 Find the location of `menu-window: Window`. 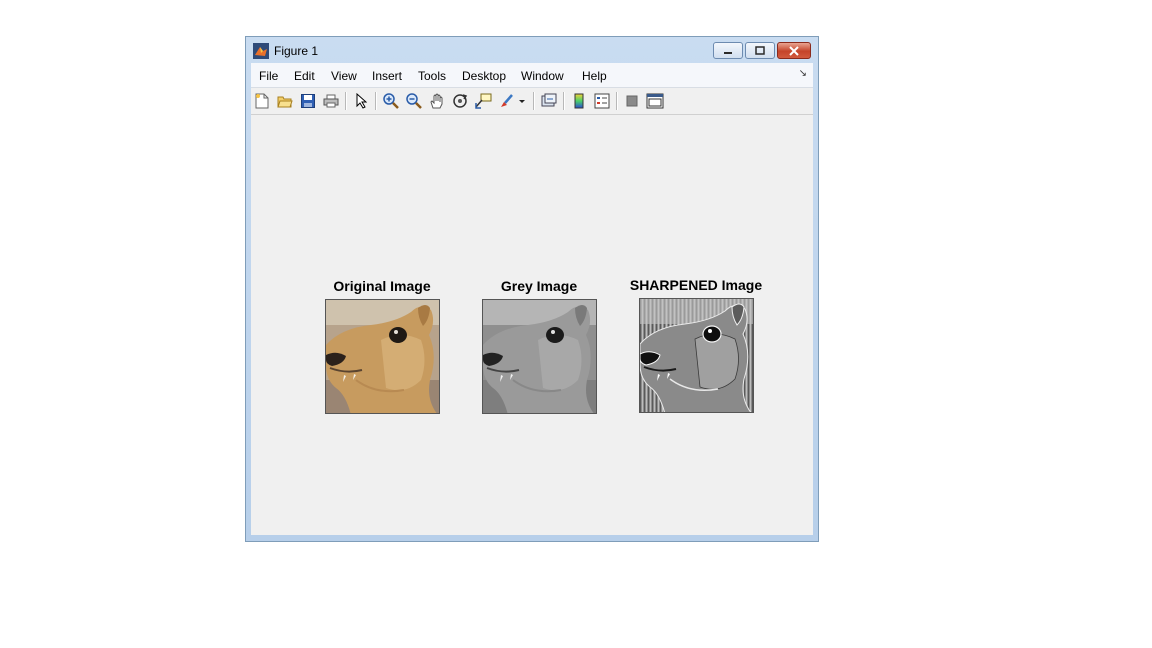

menu-window: Window is located at coordinates (542, 76).